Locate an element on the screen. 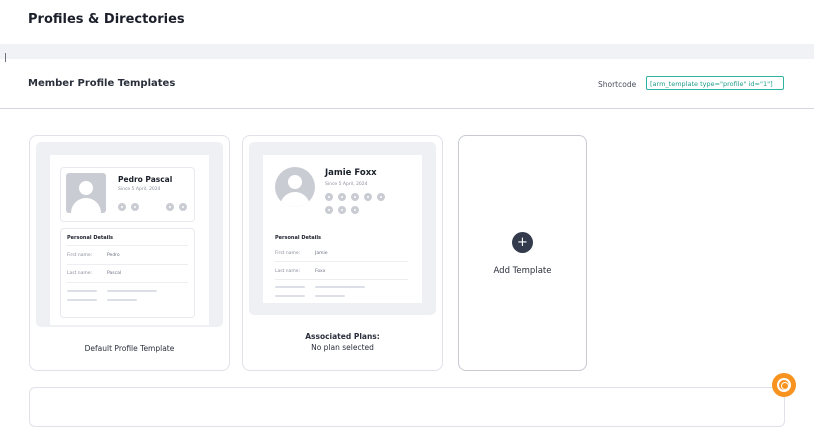 The width and height of the screenshot is (814, 427). next-section-card is located at coordinates (407, 407).